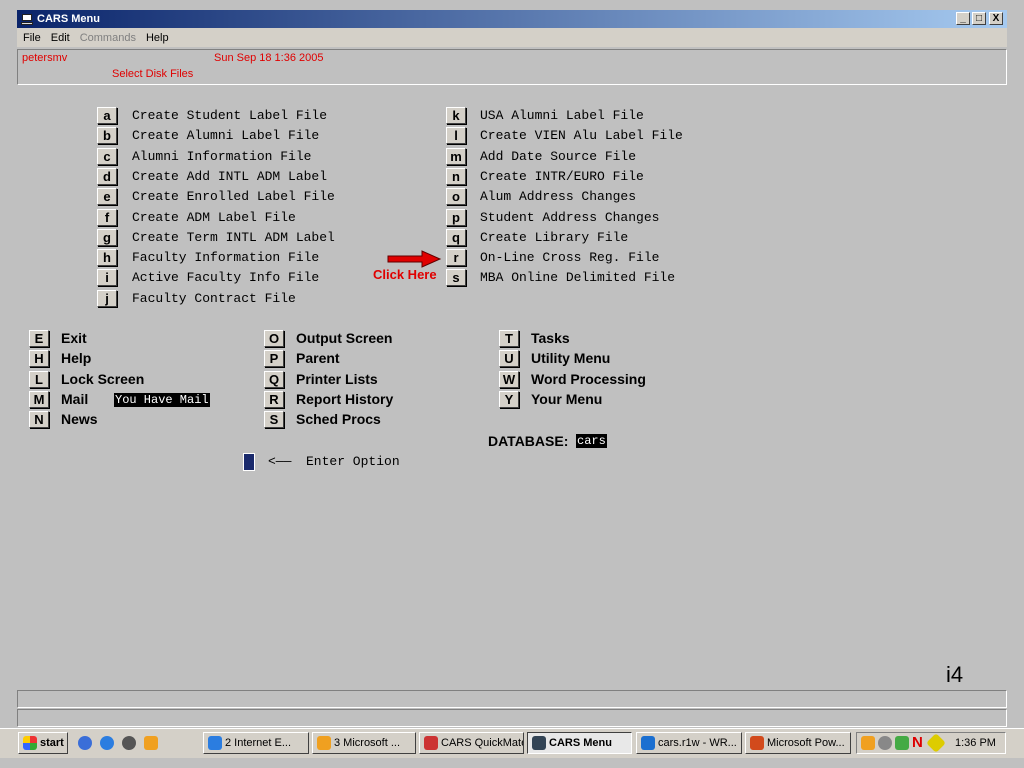  I want to click on key-g-button: g, so click(107, 237).